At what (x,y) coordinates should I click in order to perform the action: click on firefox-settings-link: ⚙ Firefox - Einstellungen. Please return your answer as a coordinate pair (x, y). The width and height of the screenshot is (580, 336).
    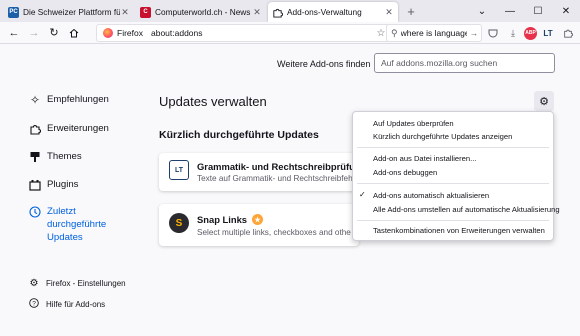
    Looking at the image, I should click on (77, 283).